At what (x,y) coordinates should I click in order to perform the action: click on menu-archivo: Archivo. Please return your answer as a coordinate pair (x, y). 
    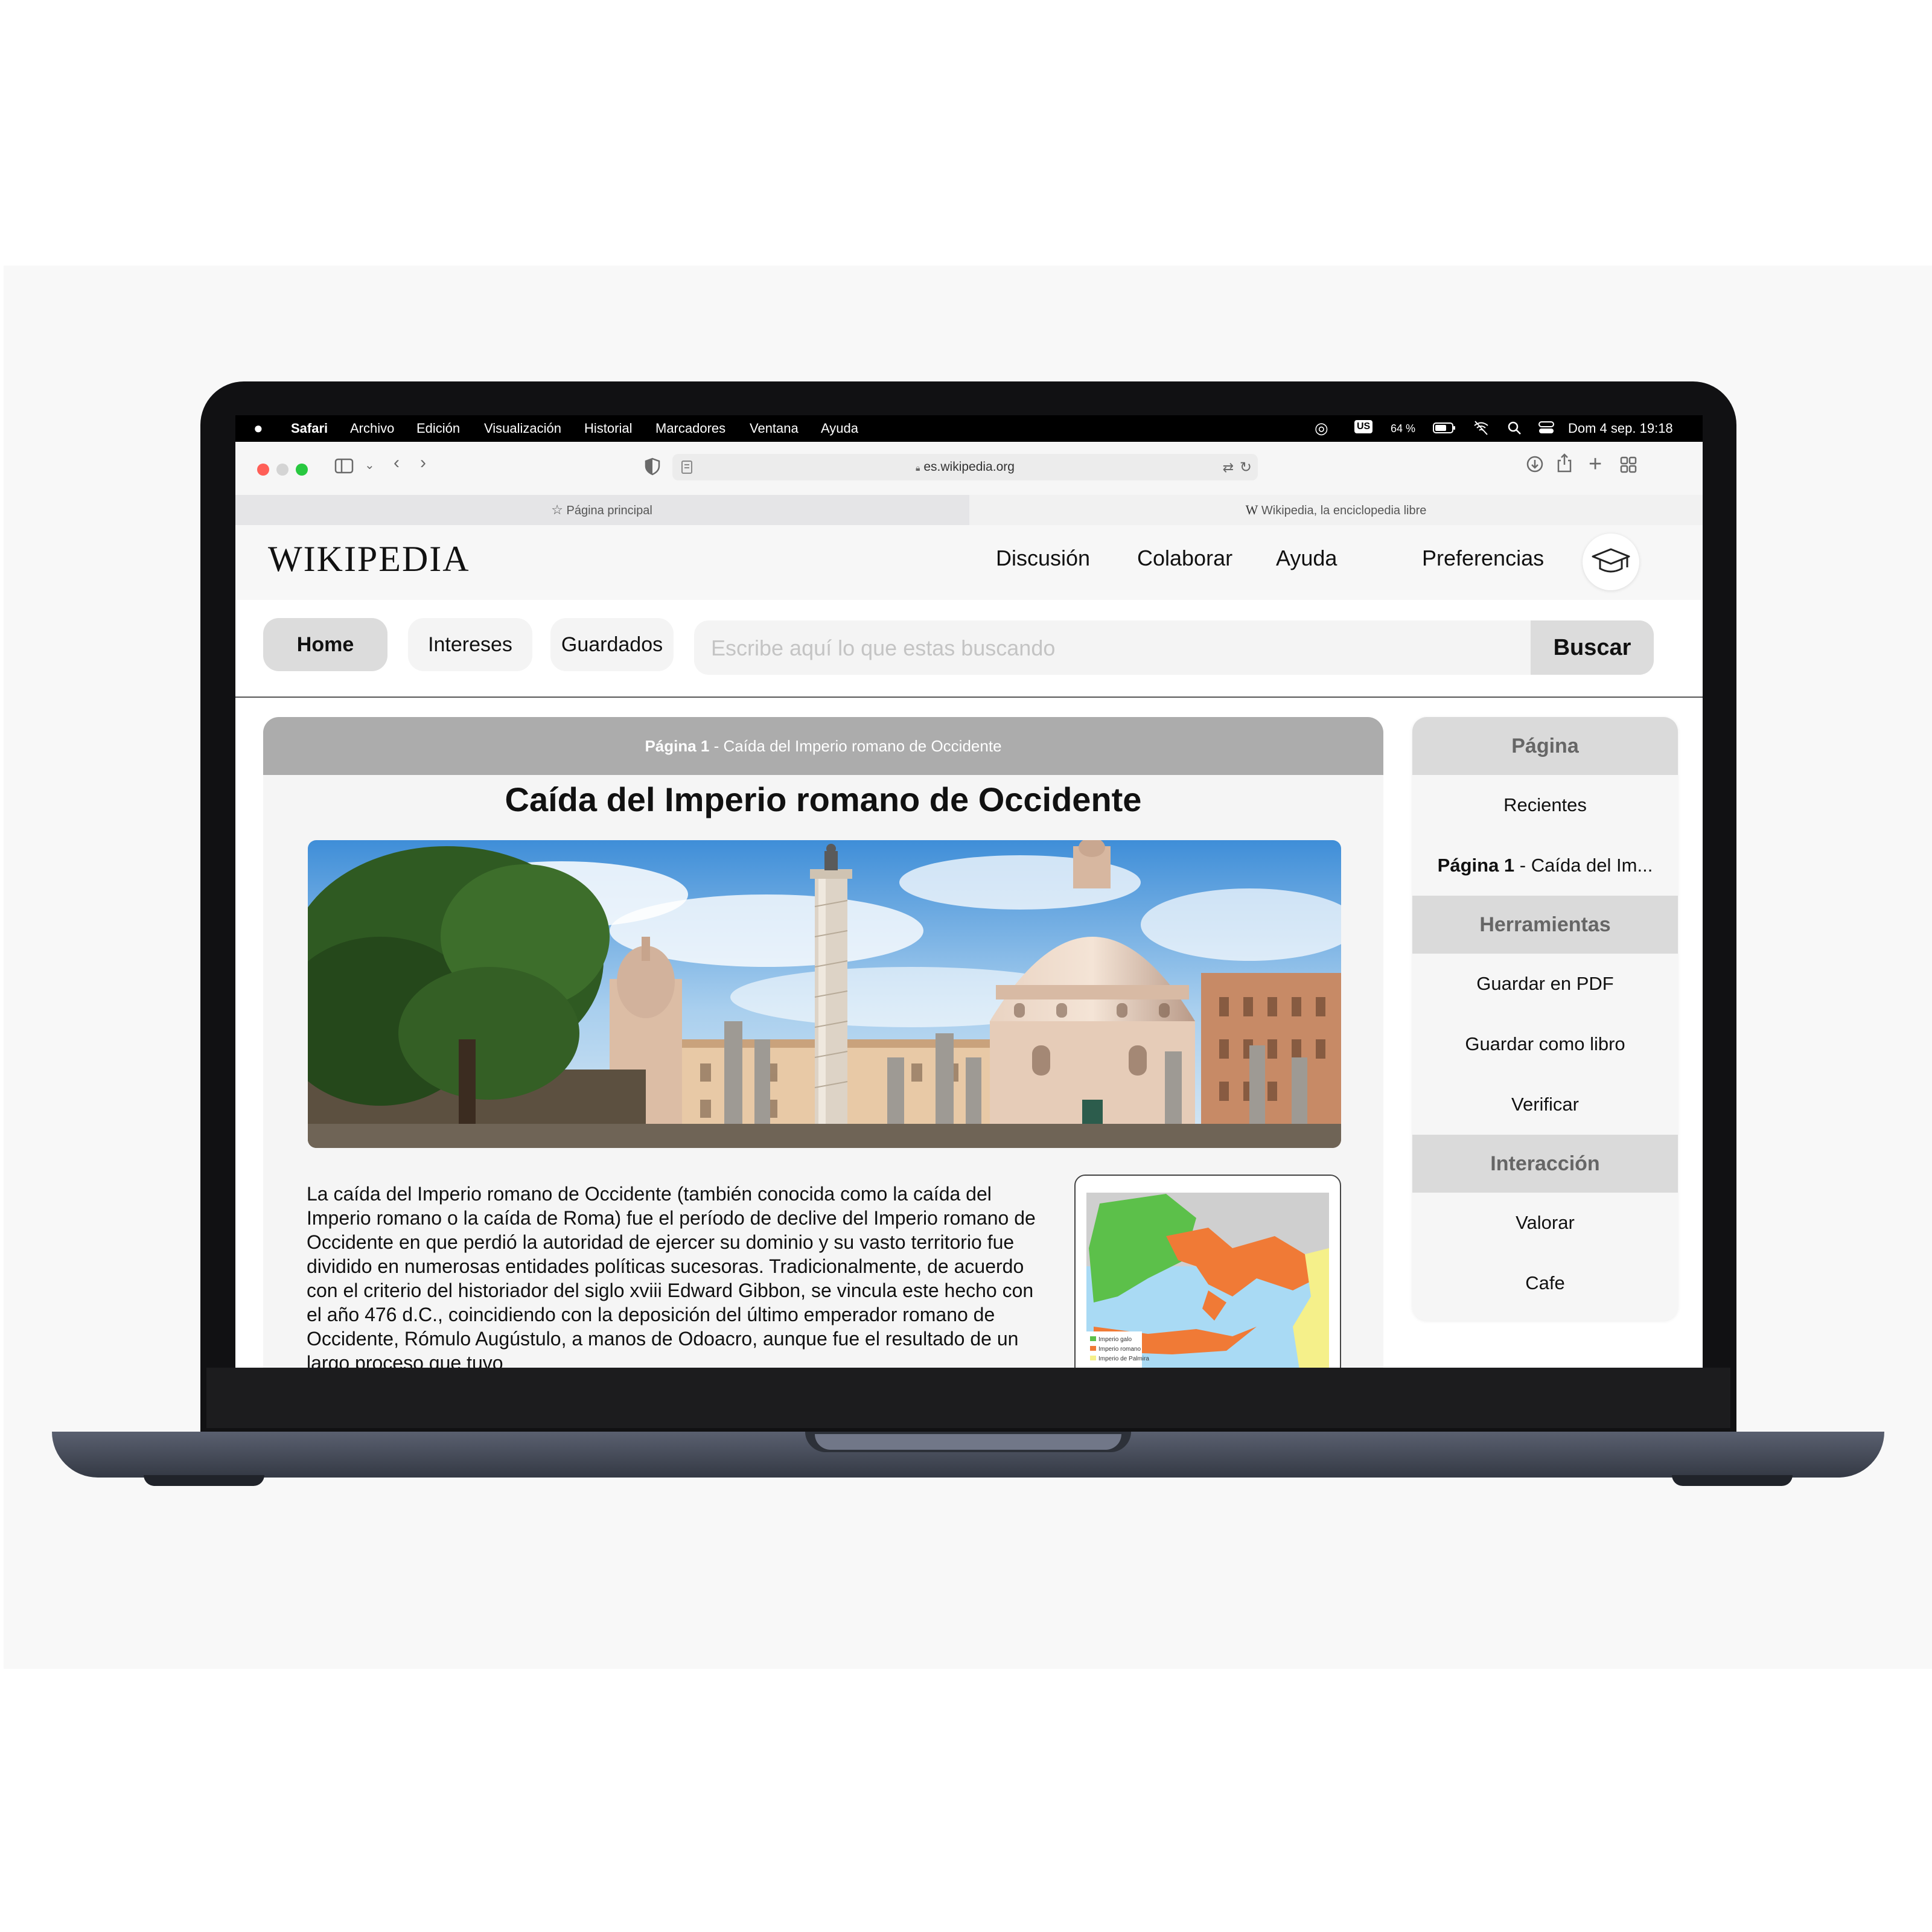
    Looking at the image, I should click on (372, 428).